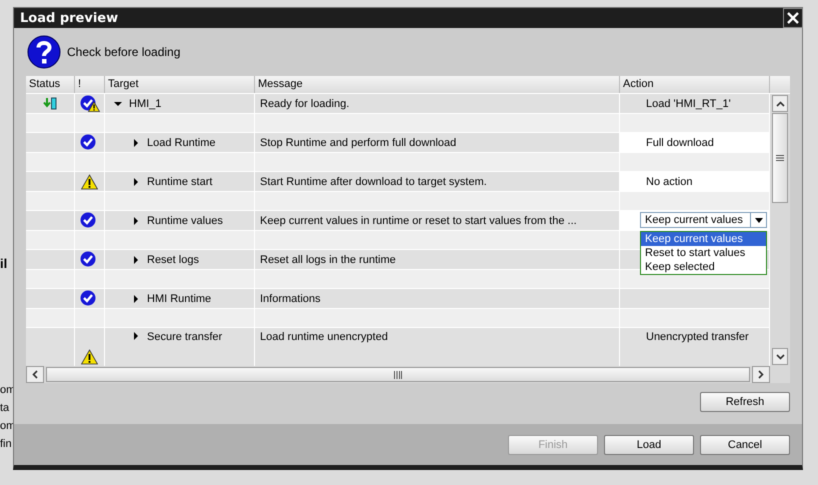 This screenshot has width=818, height=485. What do you see at coordinates (697, 337) in the screenshot?
I see `action-text: Unencrypted transfer` at bounding box center [697, 337].